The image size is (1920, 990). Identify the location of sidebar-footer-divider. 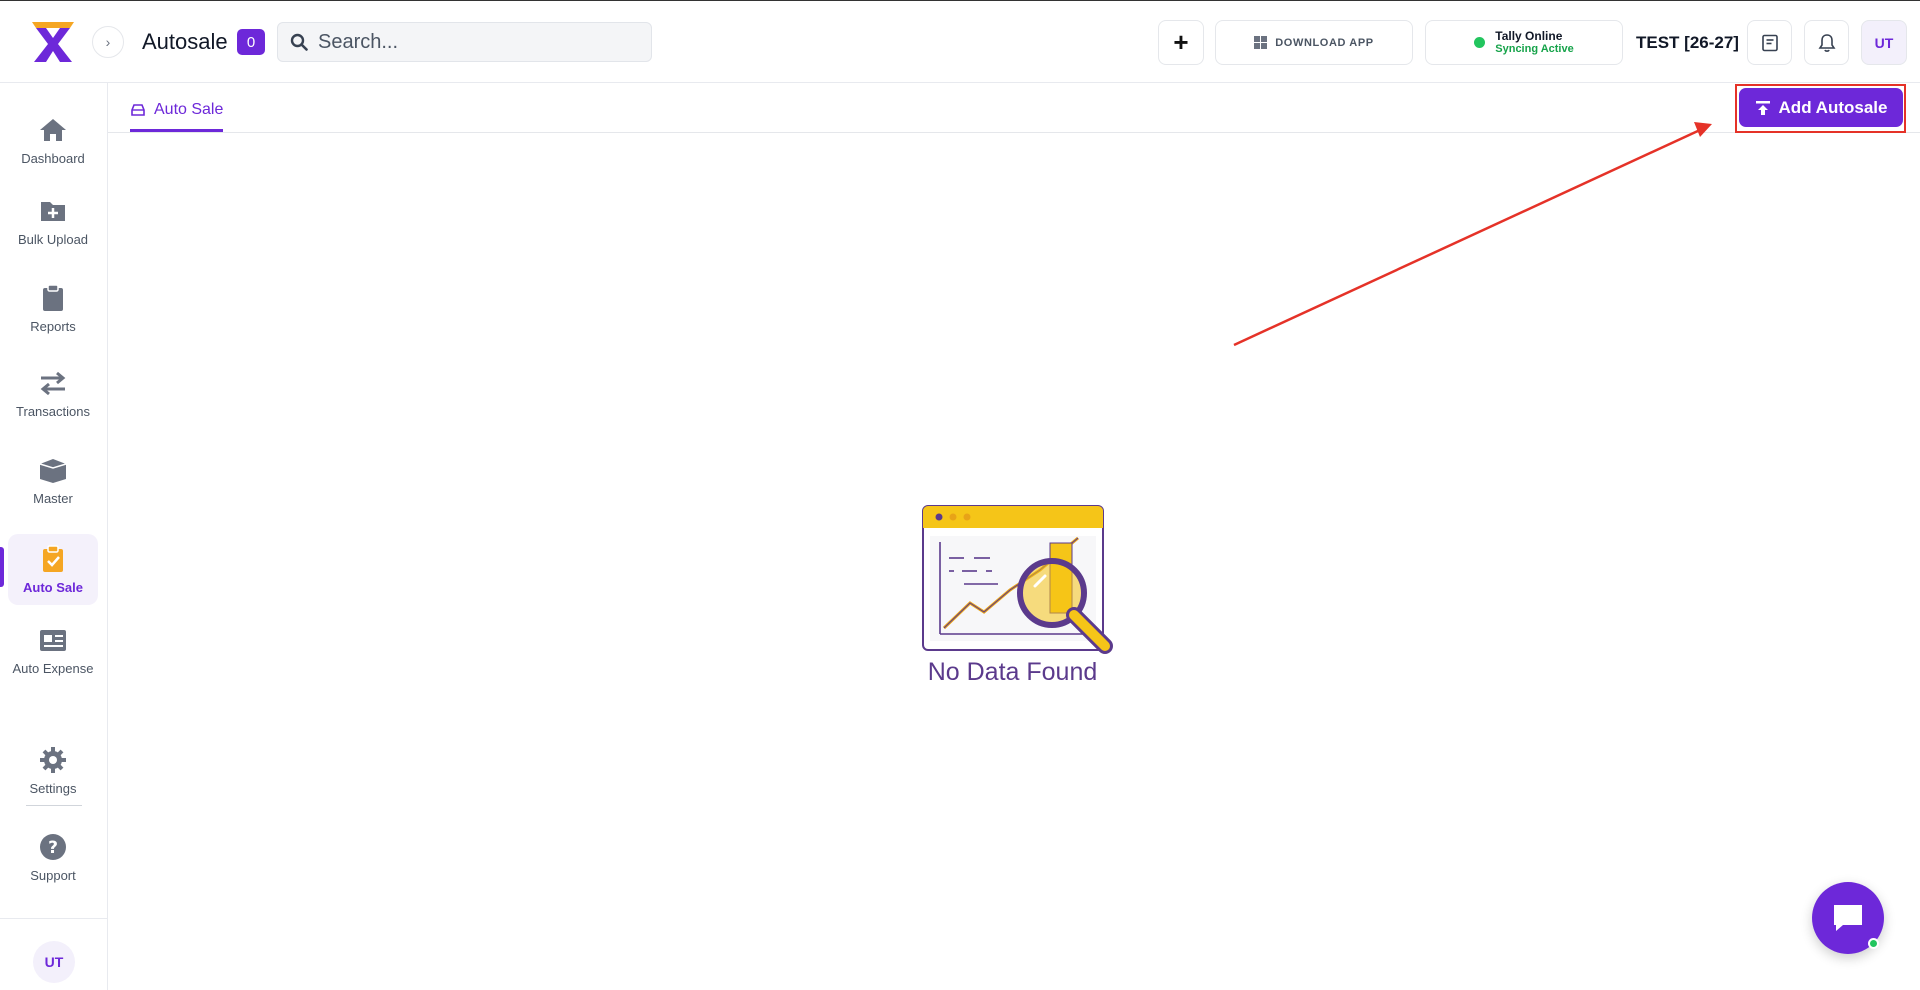
(54, 918).